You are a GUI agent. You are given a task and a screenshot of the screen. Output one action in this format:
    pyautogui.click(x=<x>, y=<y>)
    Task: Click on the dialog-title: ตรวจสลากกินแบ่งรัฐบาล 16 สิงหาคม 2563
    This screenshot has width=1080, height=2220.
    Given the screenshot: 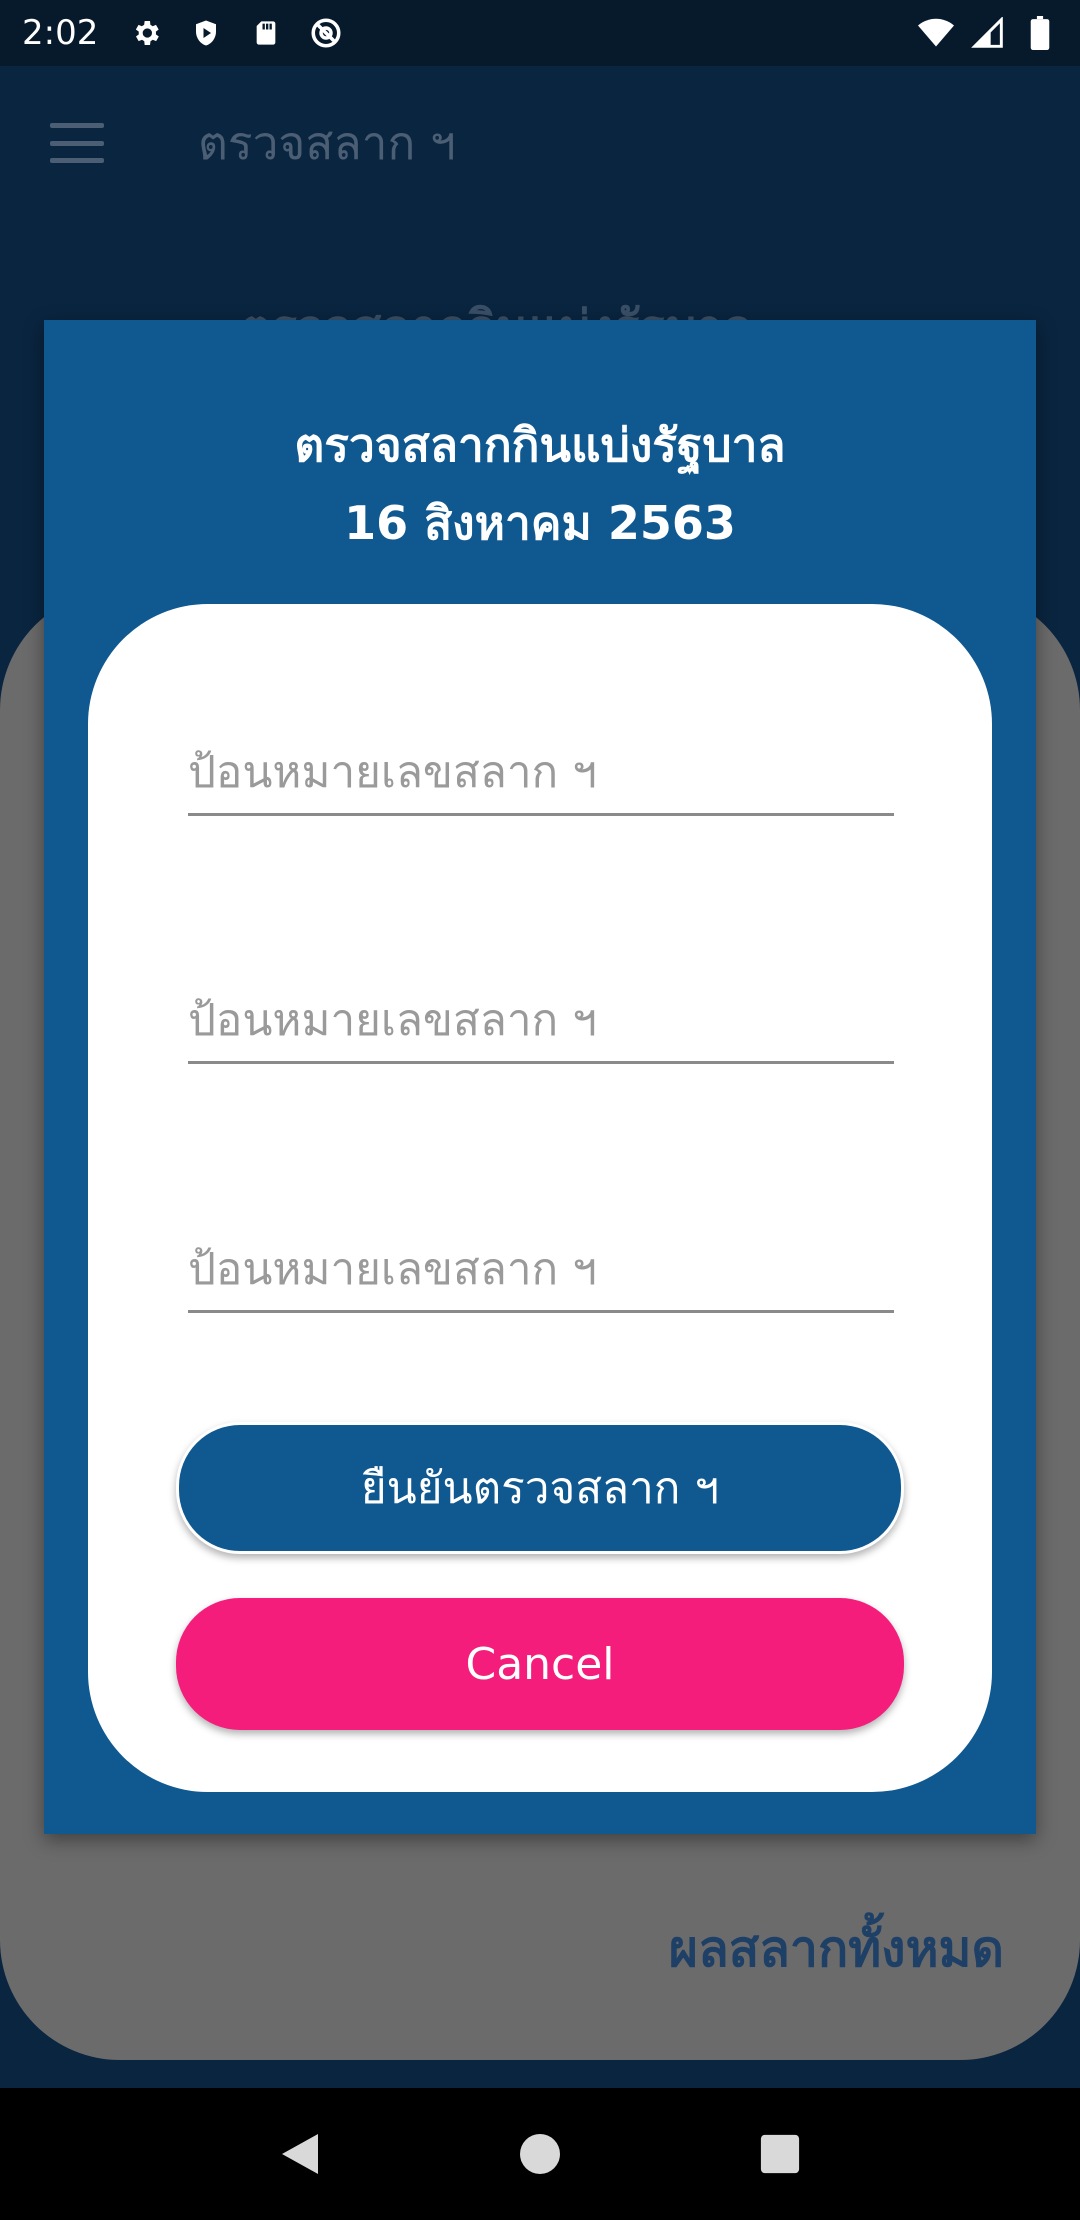 What is the action you would take?
    pyautogui.click(x=540, y=484)
    